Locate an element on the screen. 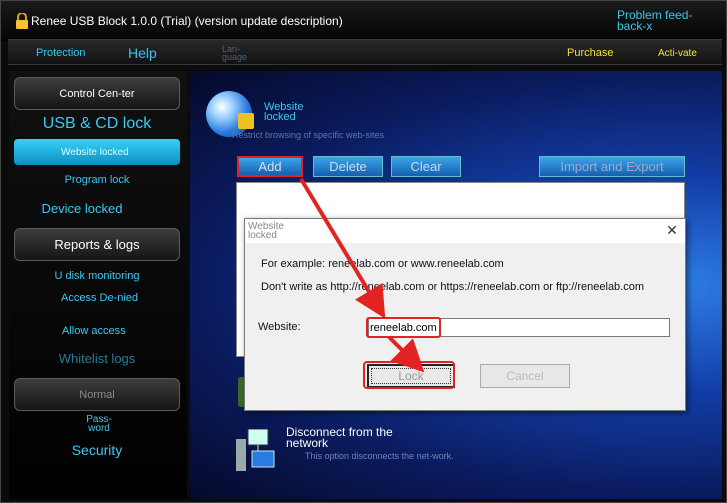 This screenshot has height=503, width=727. sidebar-item-access-denied: Access De-nied is located at coordinates (101, 298).